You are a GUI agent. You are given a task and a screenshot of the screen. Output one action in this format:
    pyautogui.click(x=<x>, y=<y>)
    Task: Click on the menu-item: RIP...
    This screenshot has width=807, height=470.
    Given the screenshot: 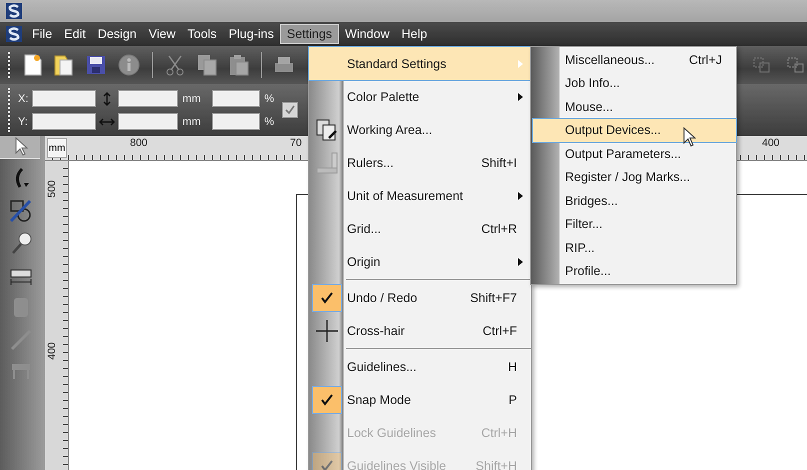 What is the action you would take?
    pyautogui.click(x=633, y=248)
    